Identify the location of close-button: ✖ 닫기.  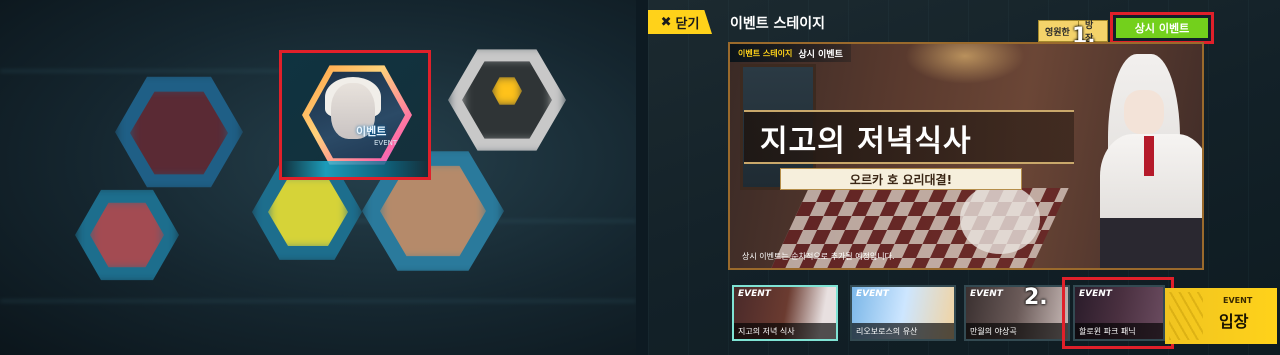
(680, 22).